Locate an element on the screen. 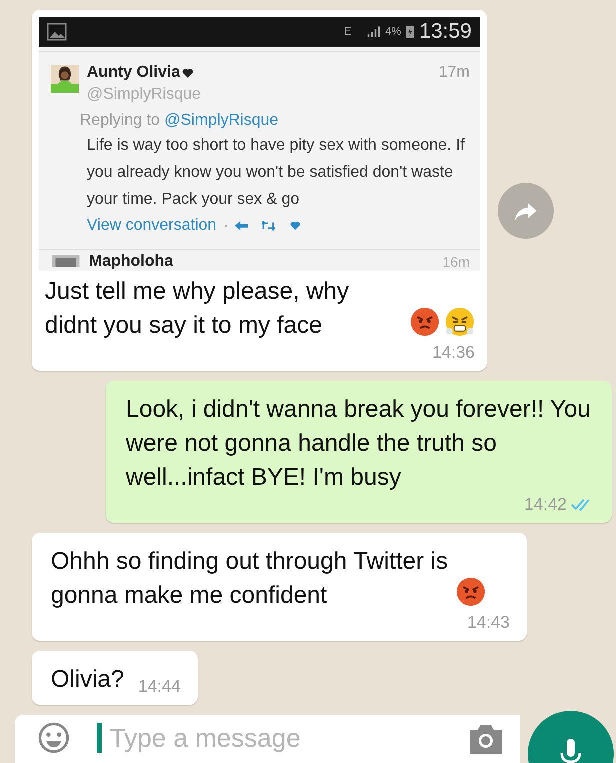 This screenshot has width=616, height=763. message-time: 14:36 is located at coordinates (453, 353).